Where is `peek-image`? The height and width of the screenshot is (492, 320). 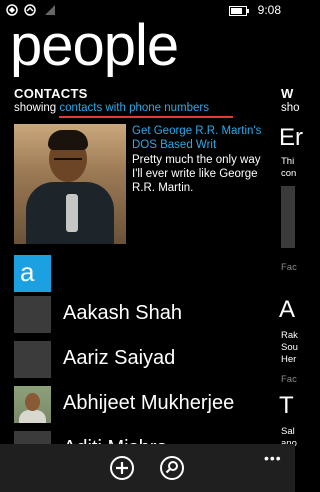
peek-image is located at coordinates (288, 217).